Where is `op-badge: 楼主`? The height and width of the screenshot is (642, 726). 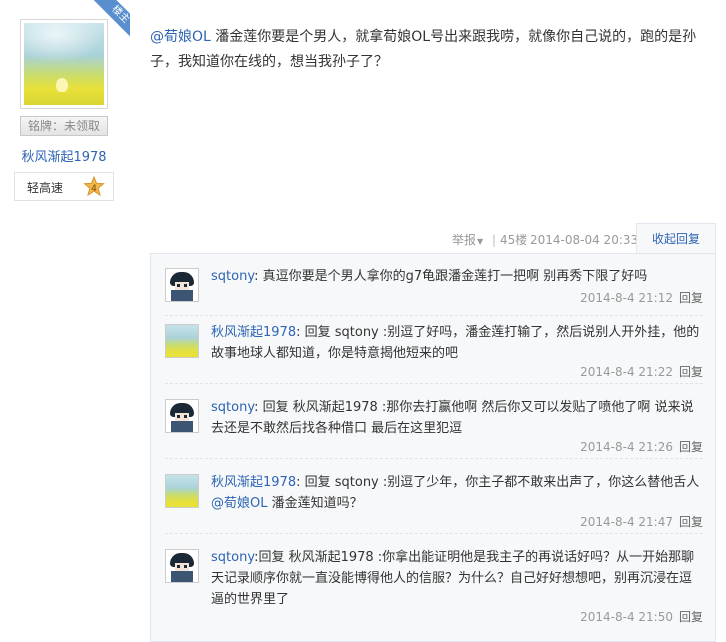 op-badge: 楼主 is located at coordinates (109, 21).